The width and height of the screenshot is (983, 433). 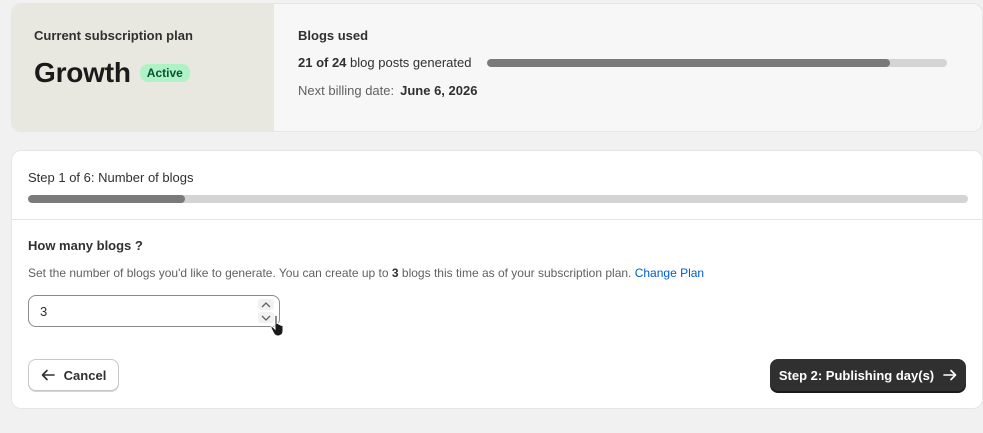 I want to click on arrow-right-icon, so click(x=950, y=375).